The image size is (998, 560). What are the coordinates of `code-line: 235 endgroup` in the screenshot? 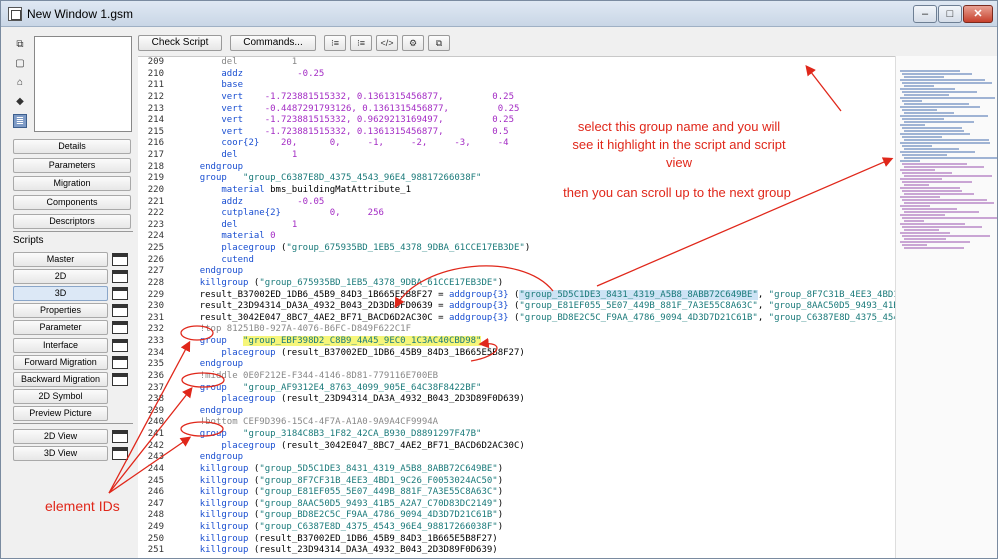 It's located at (516, 365).